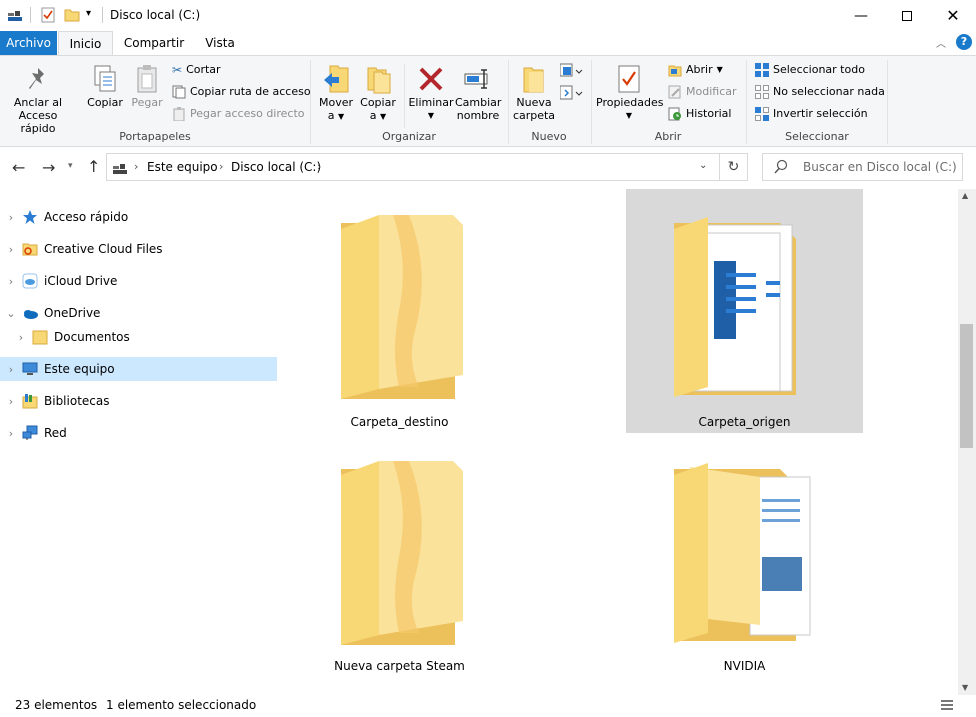 Image resolution: width=976 pixels, height=717 pixels. Describe the element at coordinates (30, 401) in the screenshot. I see `libraries-icon` at that location.